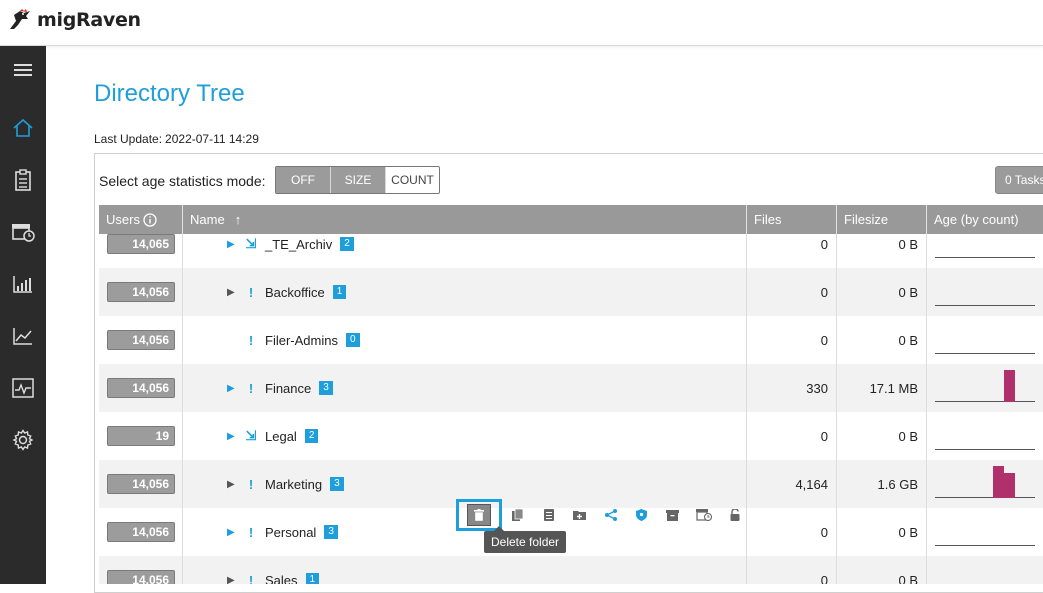 This screenshot has width=1043, height=593. I want to click on folder-plus-icon, so click(579, 515).